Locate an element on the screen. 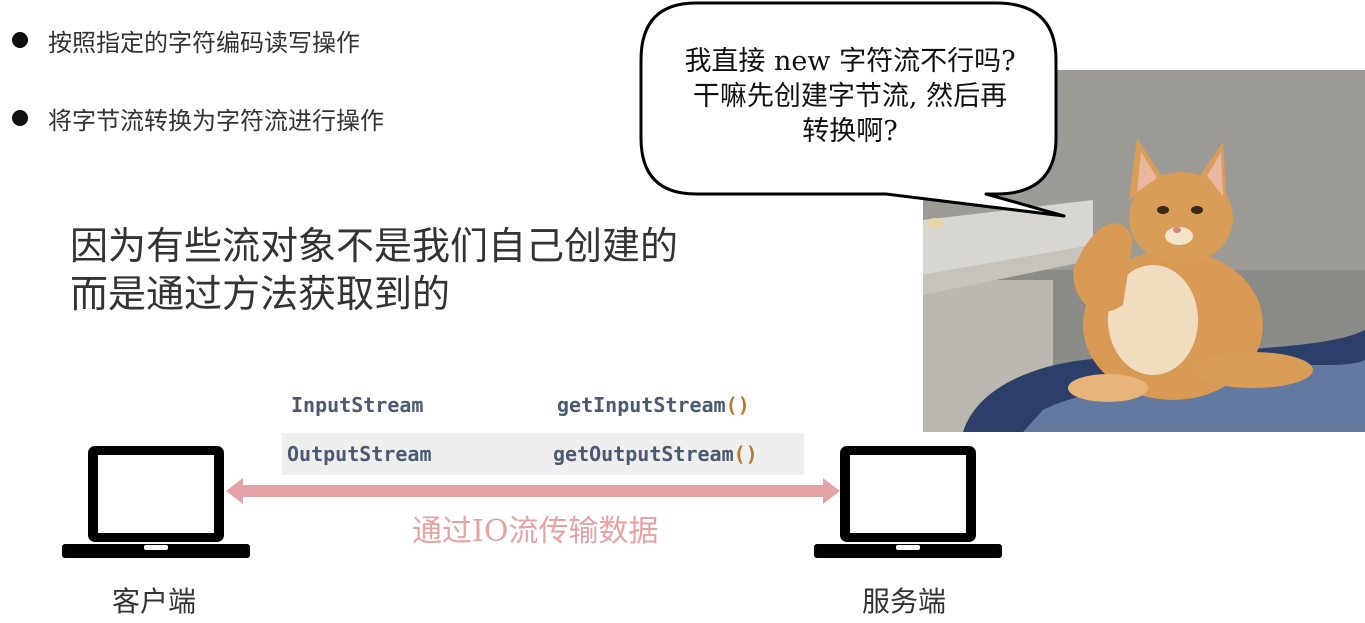  method-name: getInputStream is located at coordinates (641, 405).